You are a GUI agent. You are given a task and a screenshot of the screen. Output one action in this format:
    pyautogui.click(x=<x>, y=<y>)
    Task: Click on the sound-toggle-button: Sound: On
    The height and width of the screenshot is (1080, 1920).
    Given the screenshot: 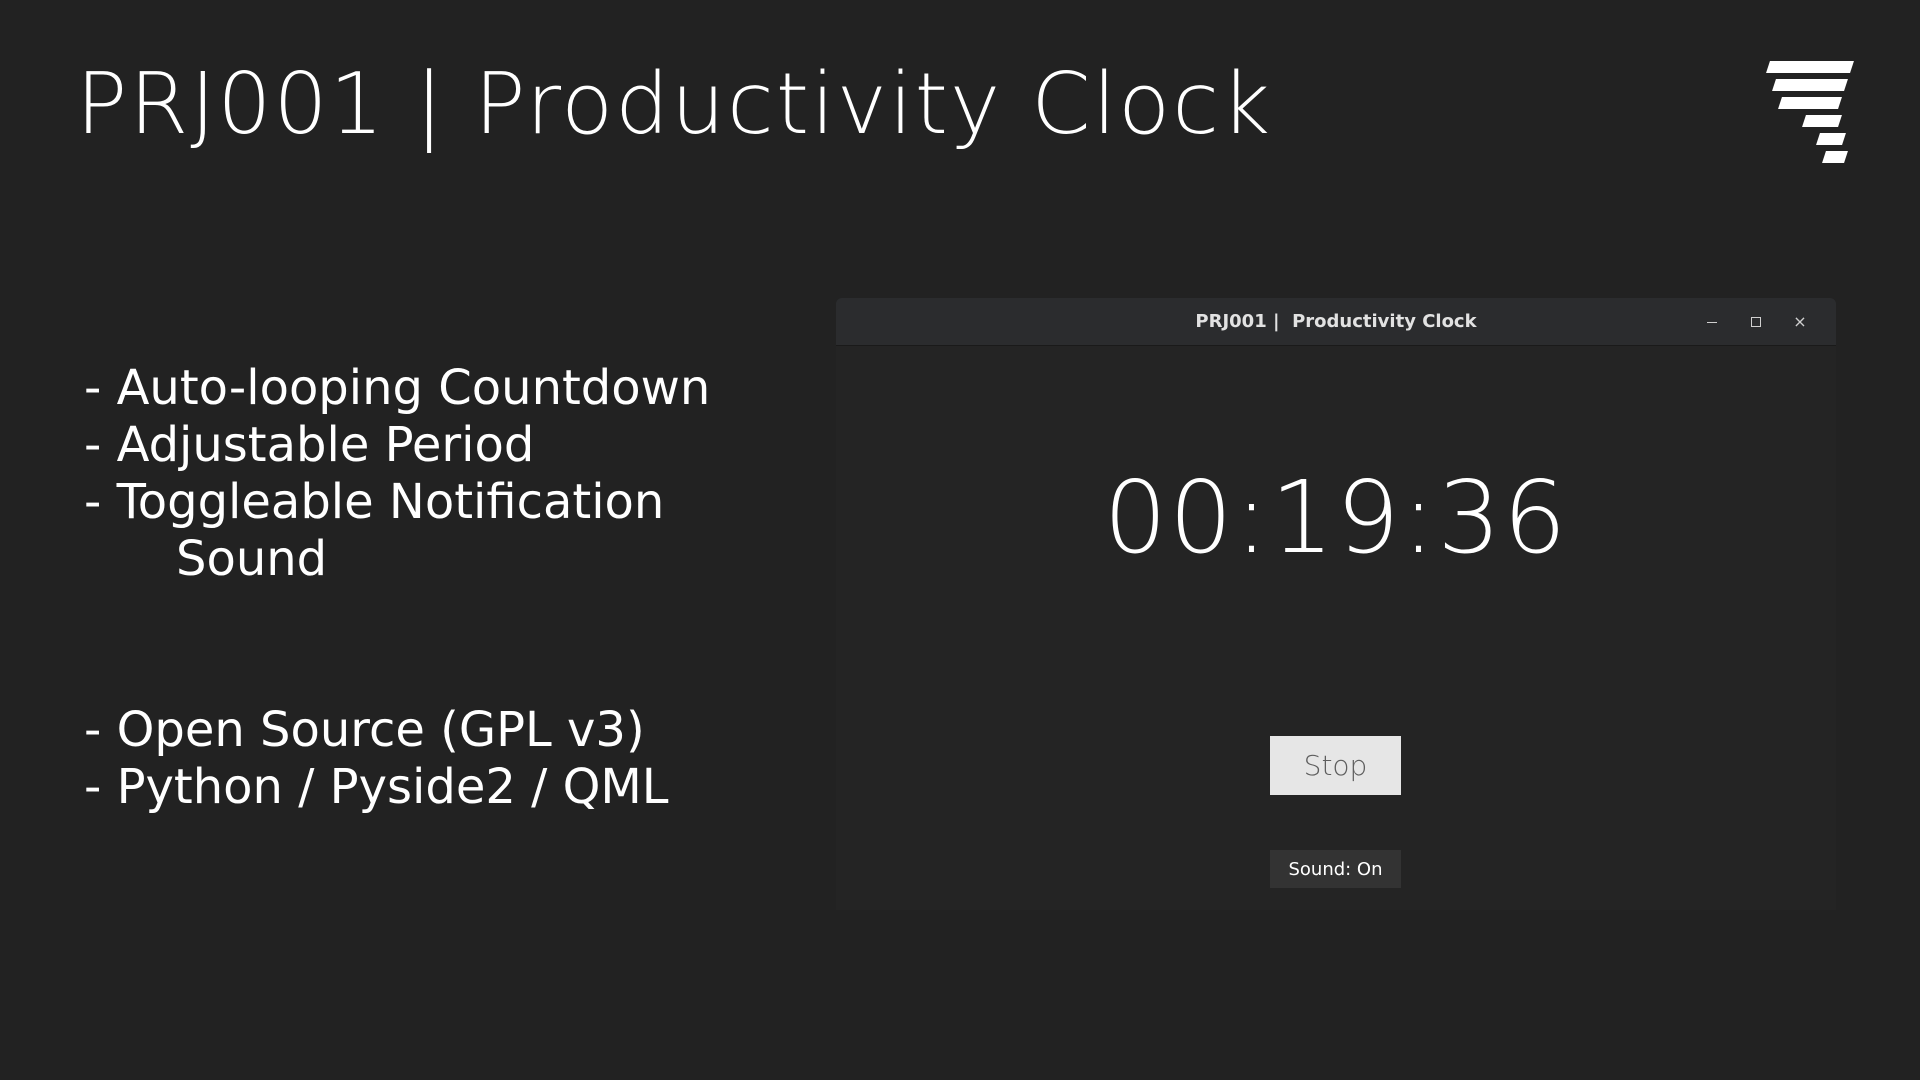 What is the action you would take?
    pyautogui.click(x=1335, y=869)
    